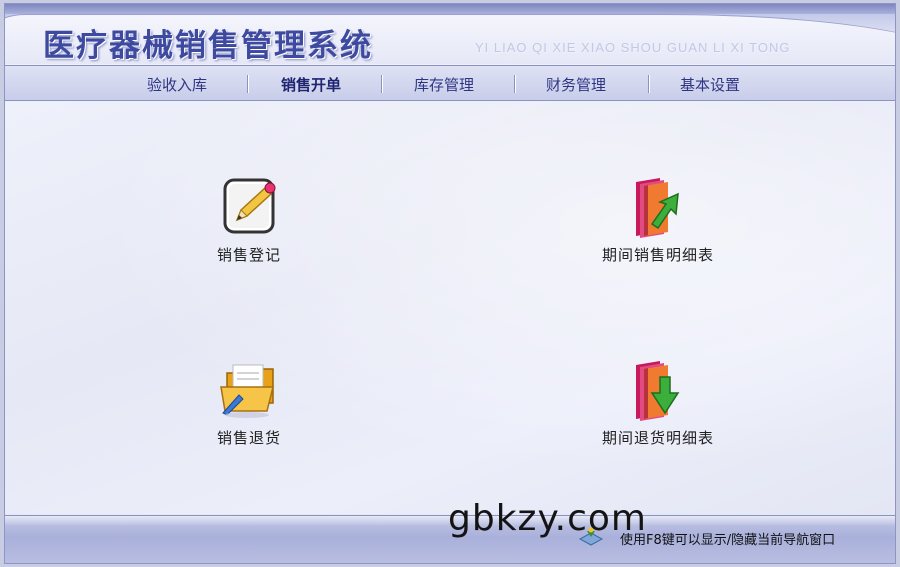 The image size is (900, 567). Describe the element at coordinates (247, 391) in the screenshot. I see `folder-pen-icon` at that location.